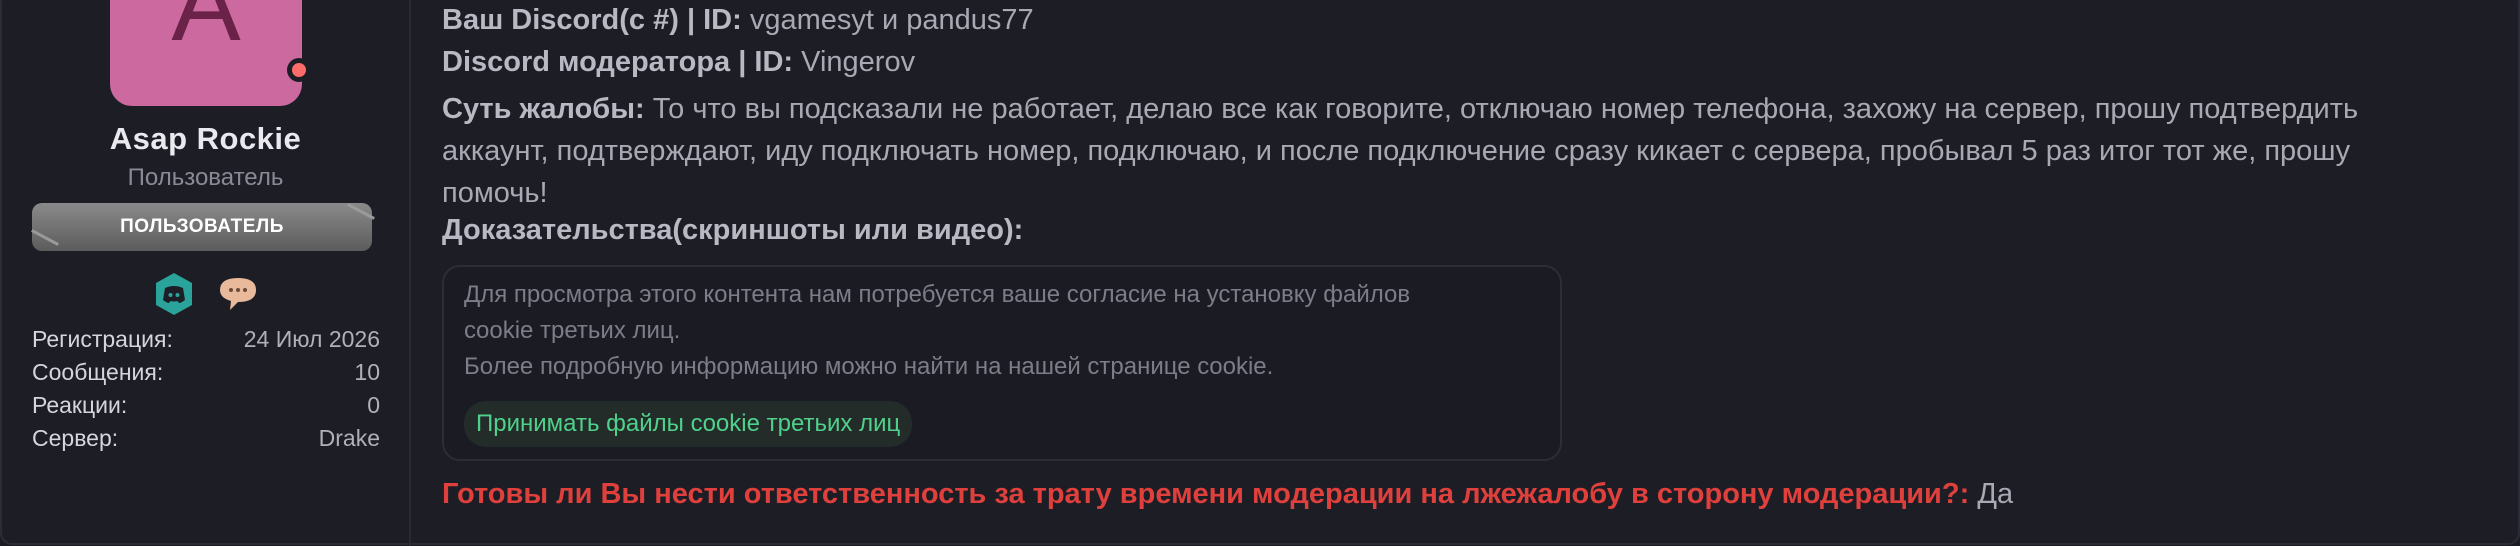 The width and height of the screenshot is (2520, 546). What do you see at coordinates (206, 441) in the screenshot?
I see `stat-row-server: Сервер: Drake` at bounding box center [206, 441].